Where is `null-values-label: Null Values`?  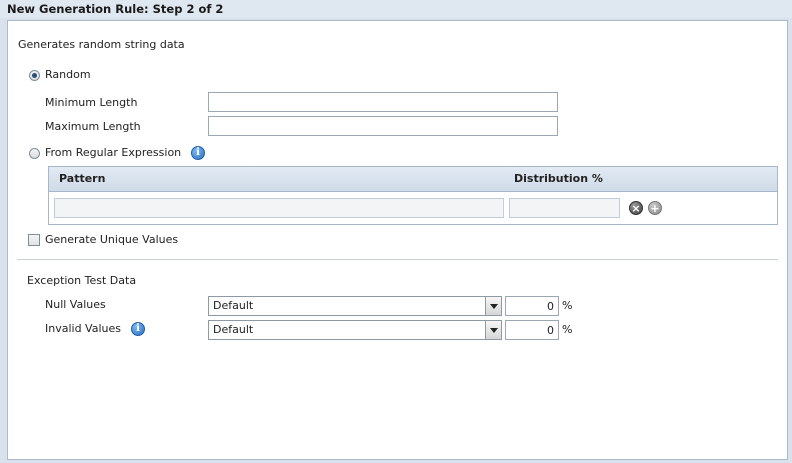 null-values-label: Null Values is located at coordinates (75, 304).